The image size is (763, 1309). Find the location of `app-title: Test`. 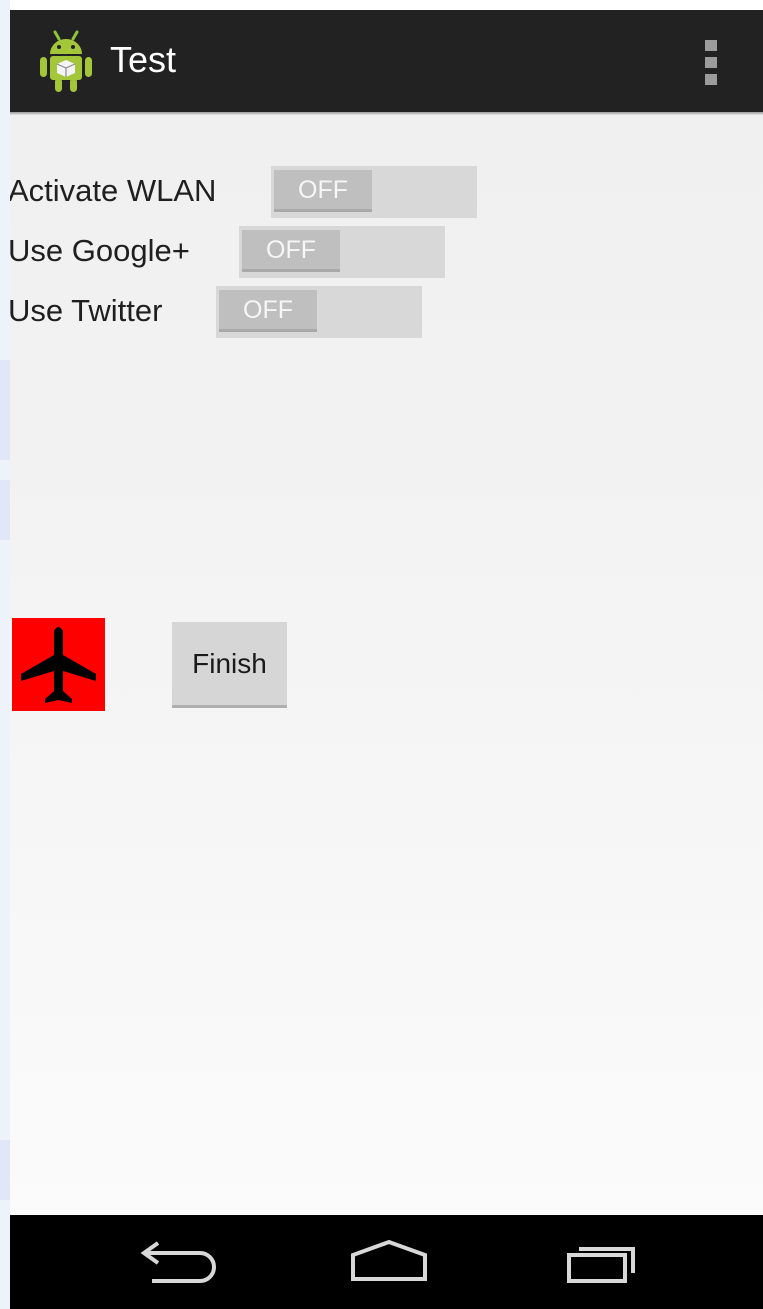

app-title: Test is located at coordinates (143, 59).